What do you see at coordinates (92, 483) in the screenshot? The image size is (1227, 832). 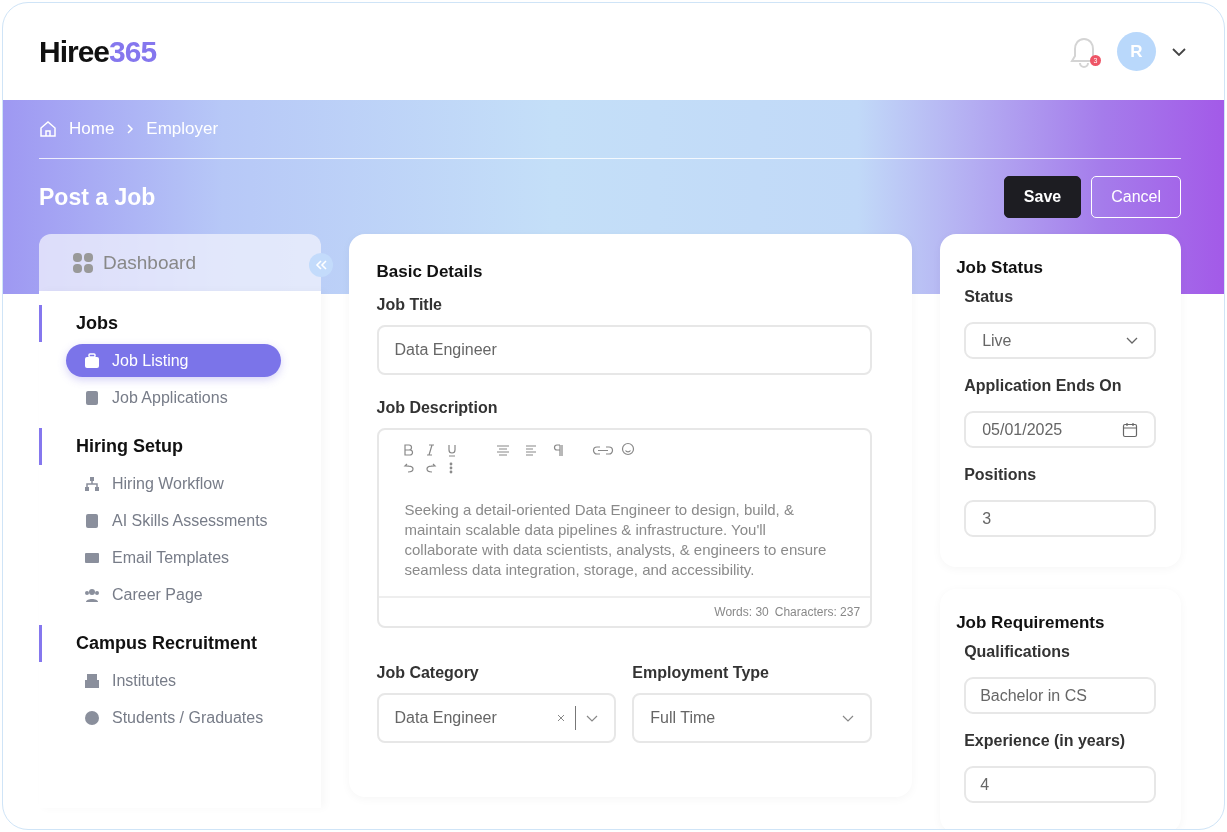 I see `sitemap-icon` at bounding box center [92, 483].